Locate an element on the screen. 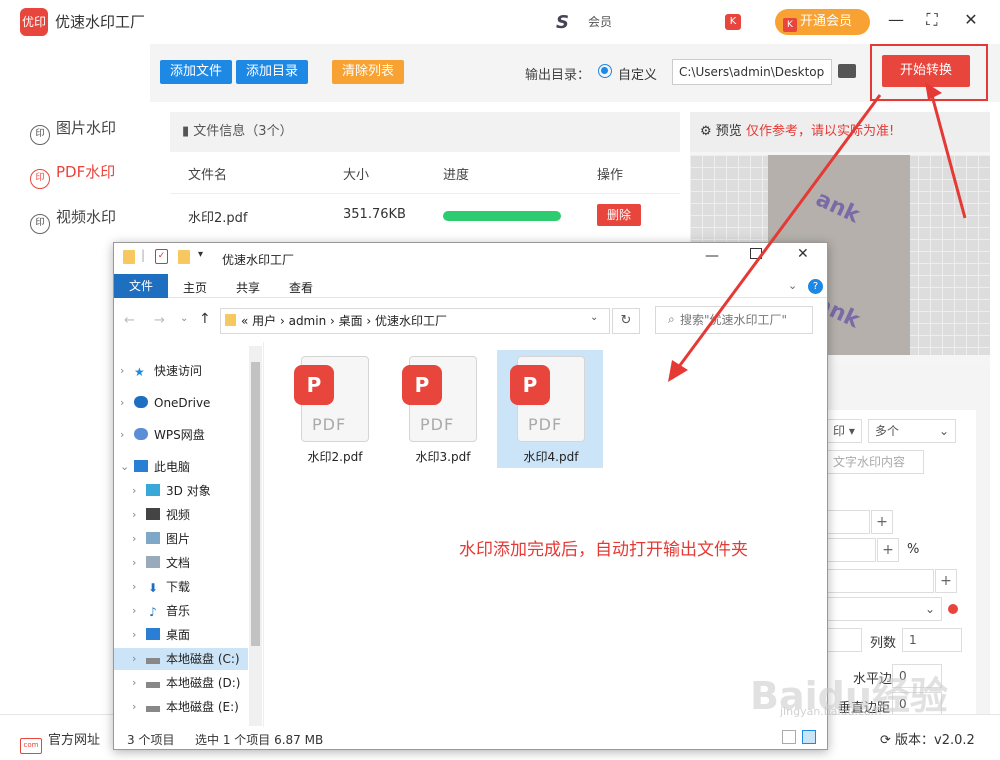 Image resolution: width=1000 pixels, height=760 pixels. annotation-arrows is located at coordinates (817, 232).